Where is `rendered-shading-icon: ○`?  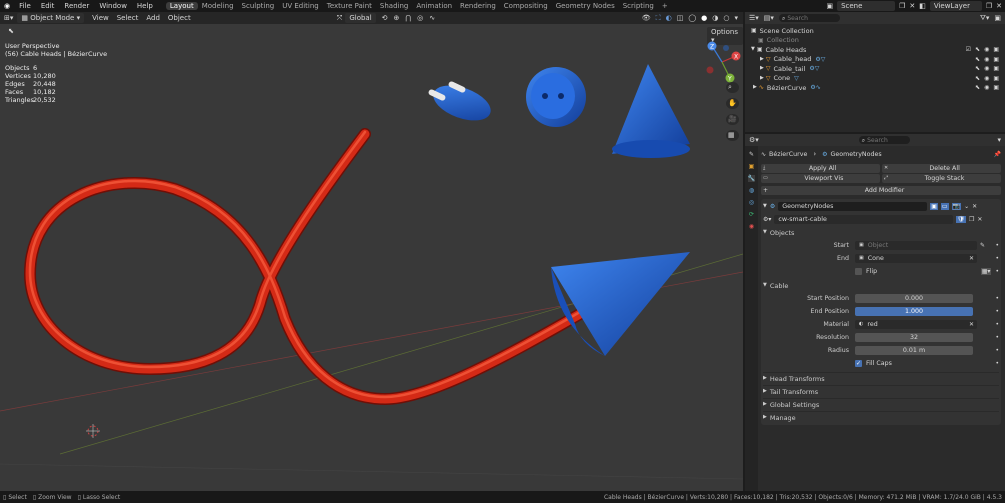
rendered-shading-icon: ○ is located at coordinates (726, 18).